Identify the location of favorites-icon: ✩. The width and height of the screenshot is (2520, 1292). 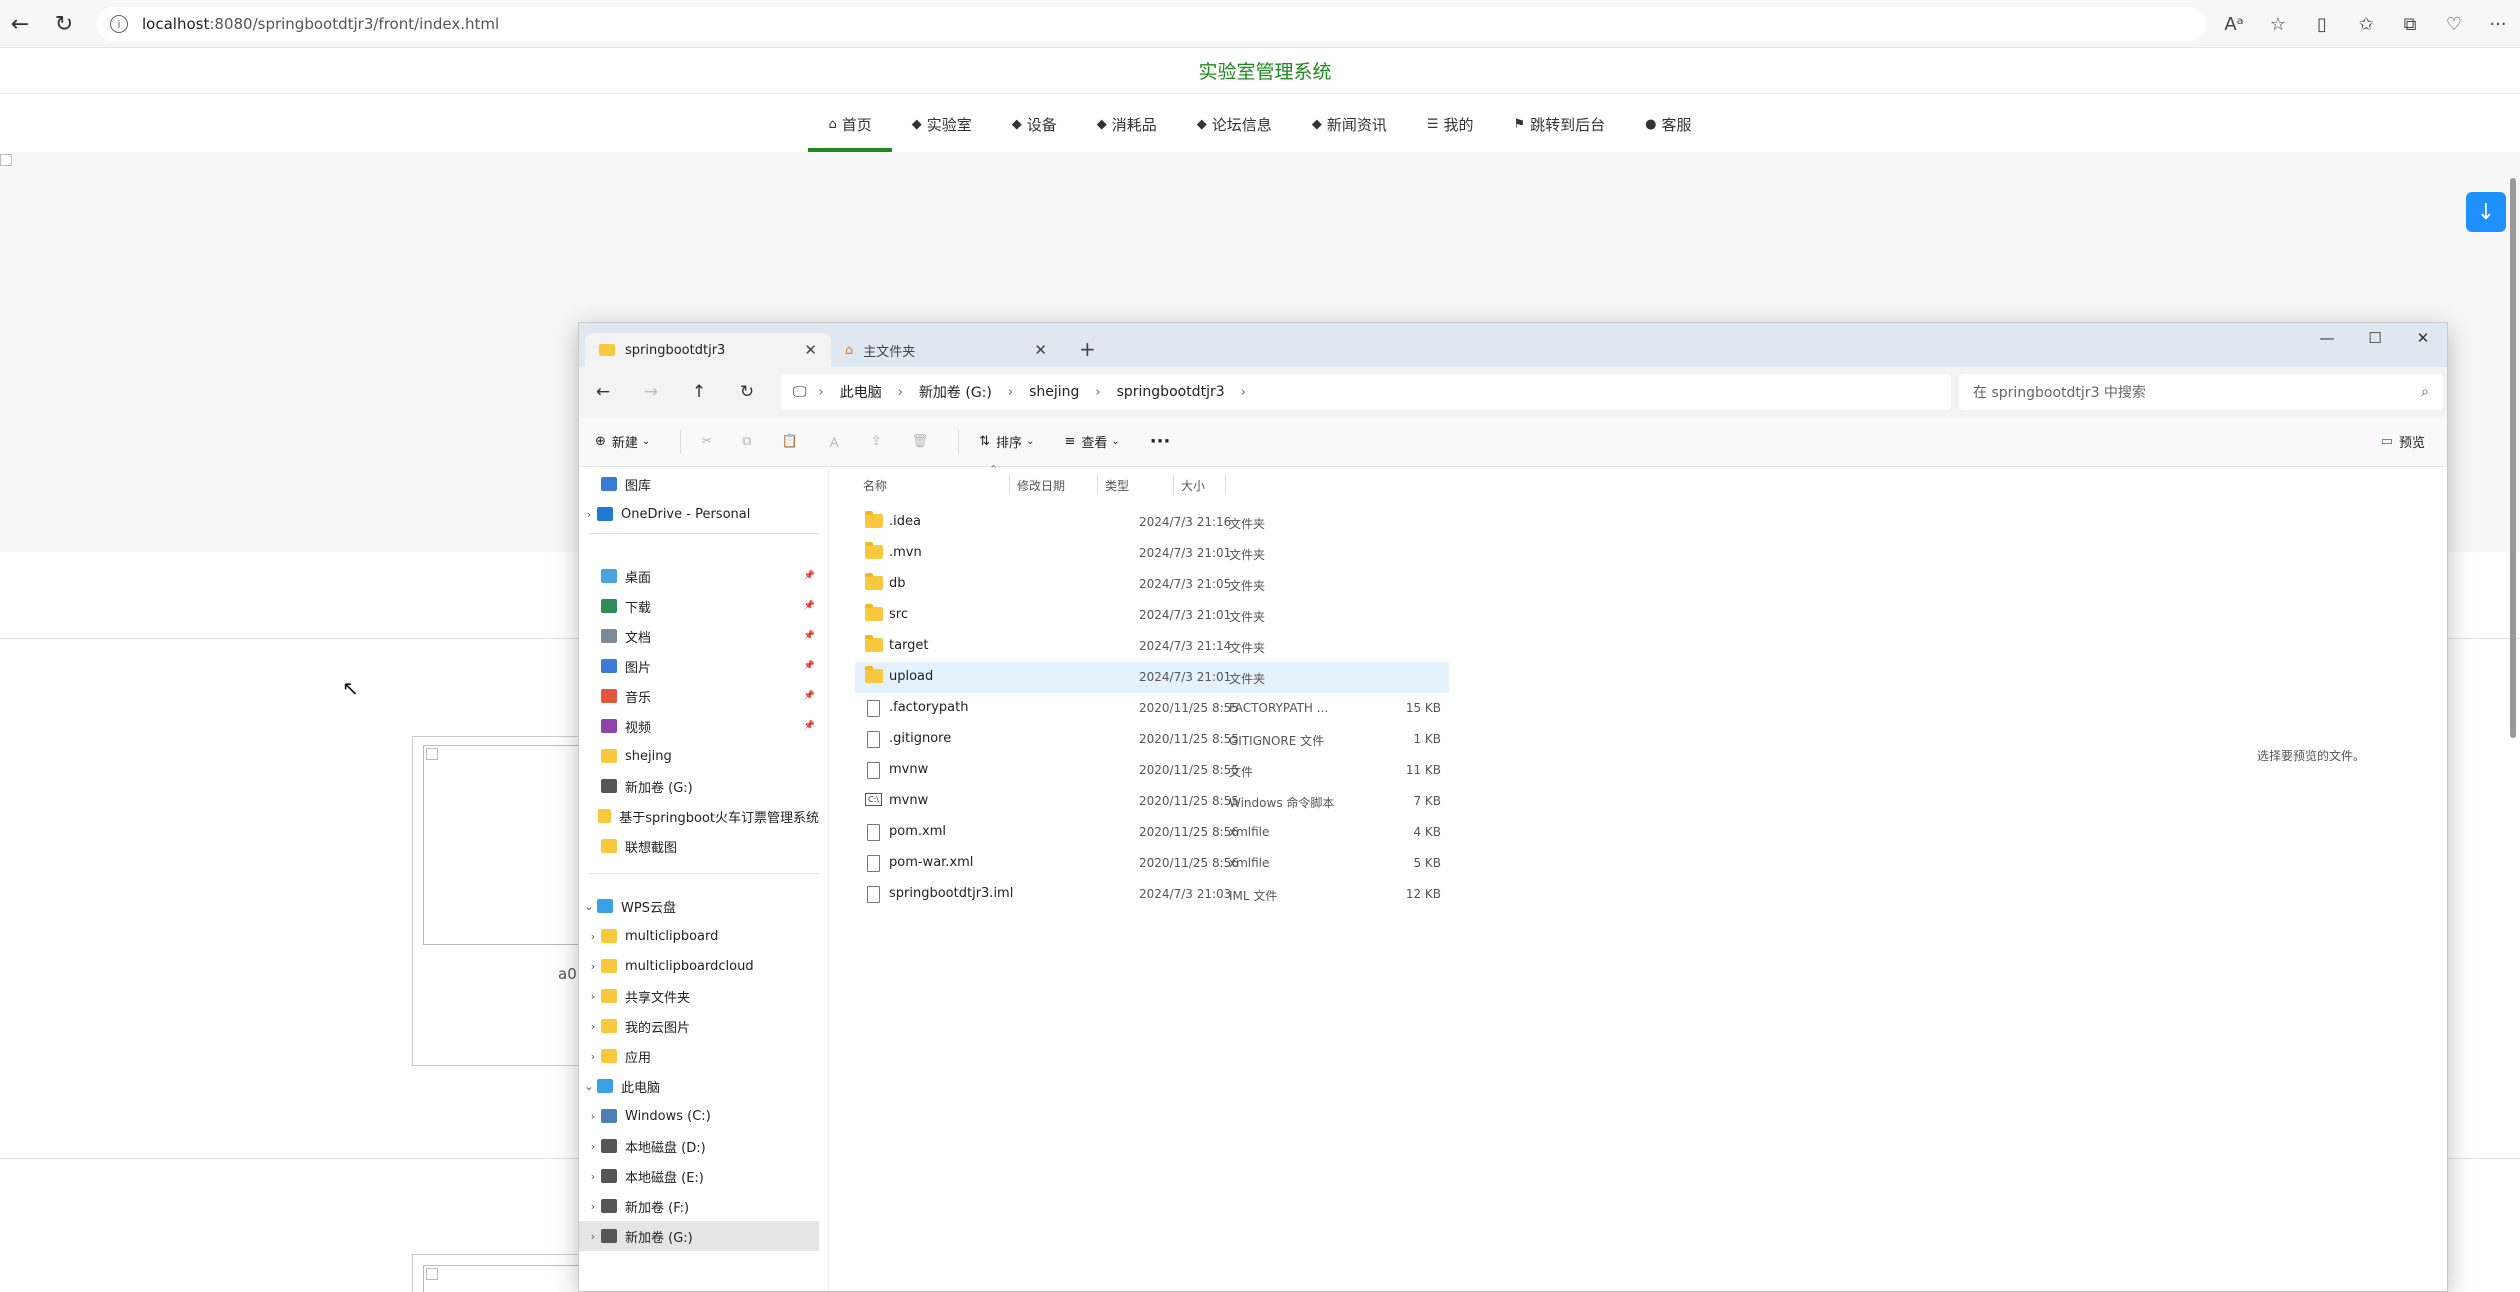
(2366, 24).